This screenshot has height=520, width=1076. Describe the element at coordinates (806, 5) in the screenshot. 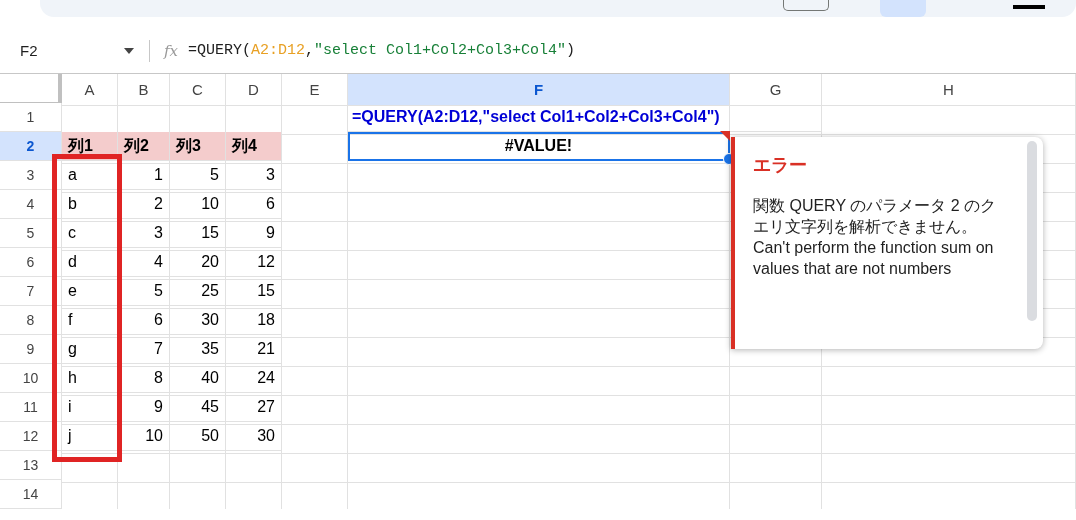

I see `font-size-field` at that location.